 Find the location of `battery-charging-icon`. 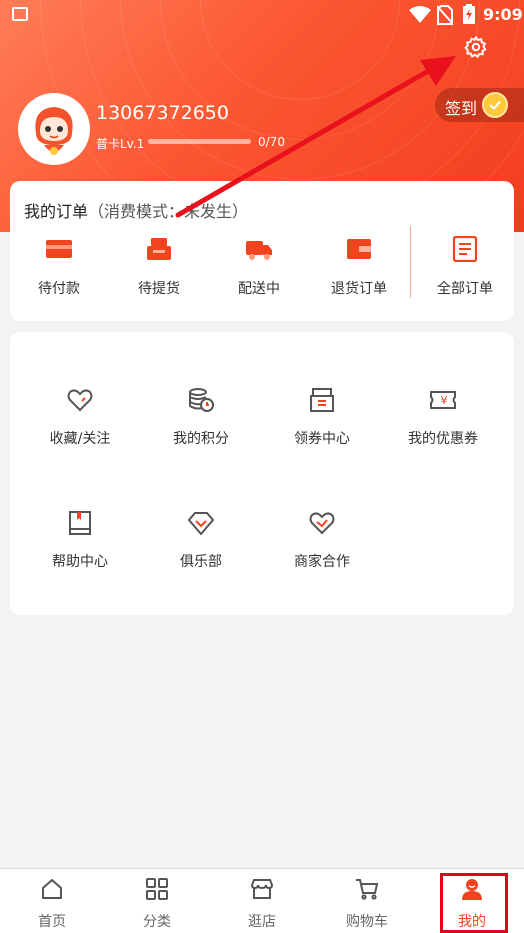

battery-charging-icon is located at coordinates (469, 14).